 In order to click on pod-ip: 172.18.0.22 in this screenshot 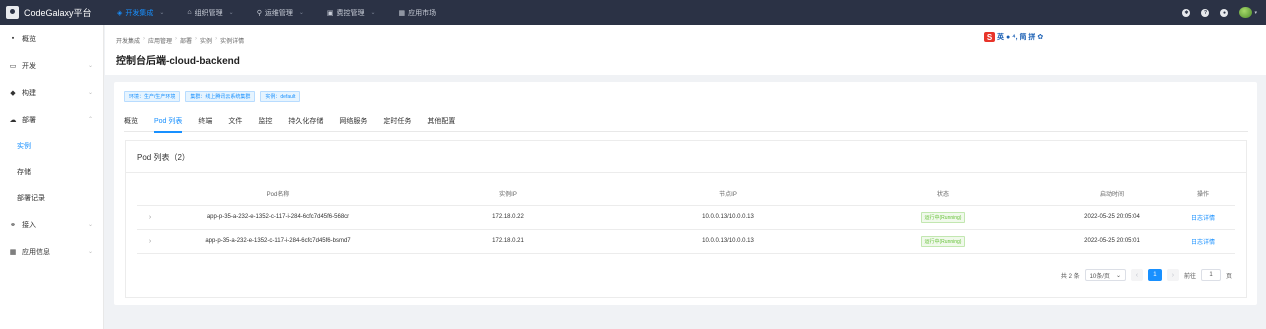, I will do `click(508, 217)`.